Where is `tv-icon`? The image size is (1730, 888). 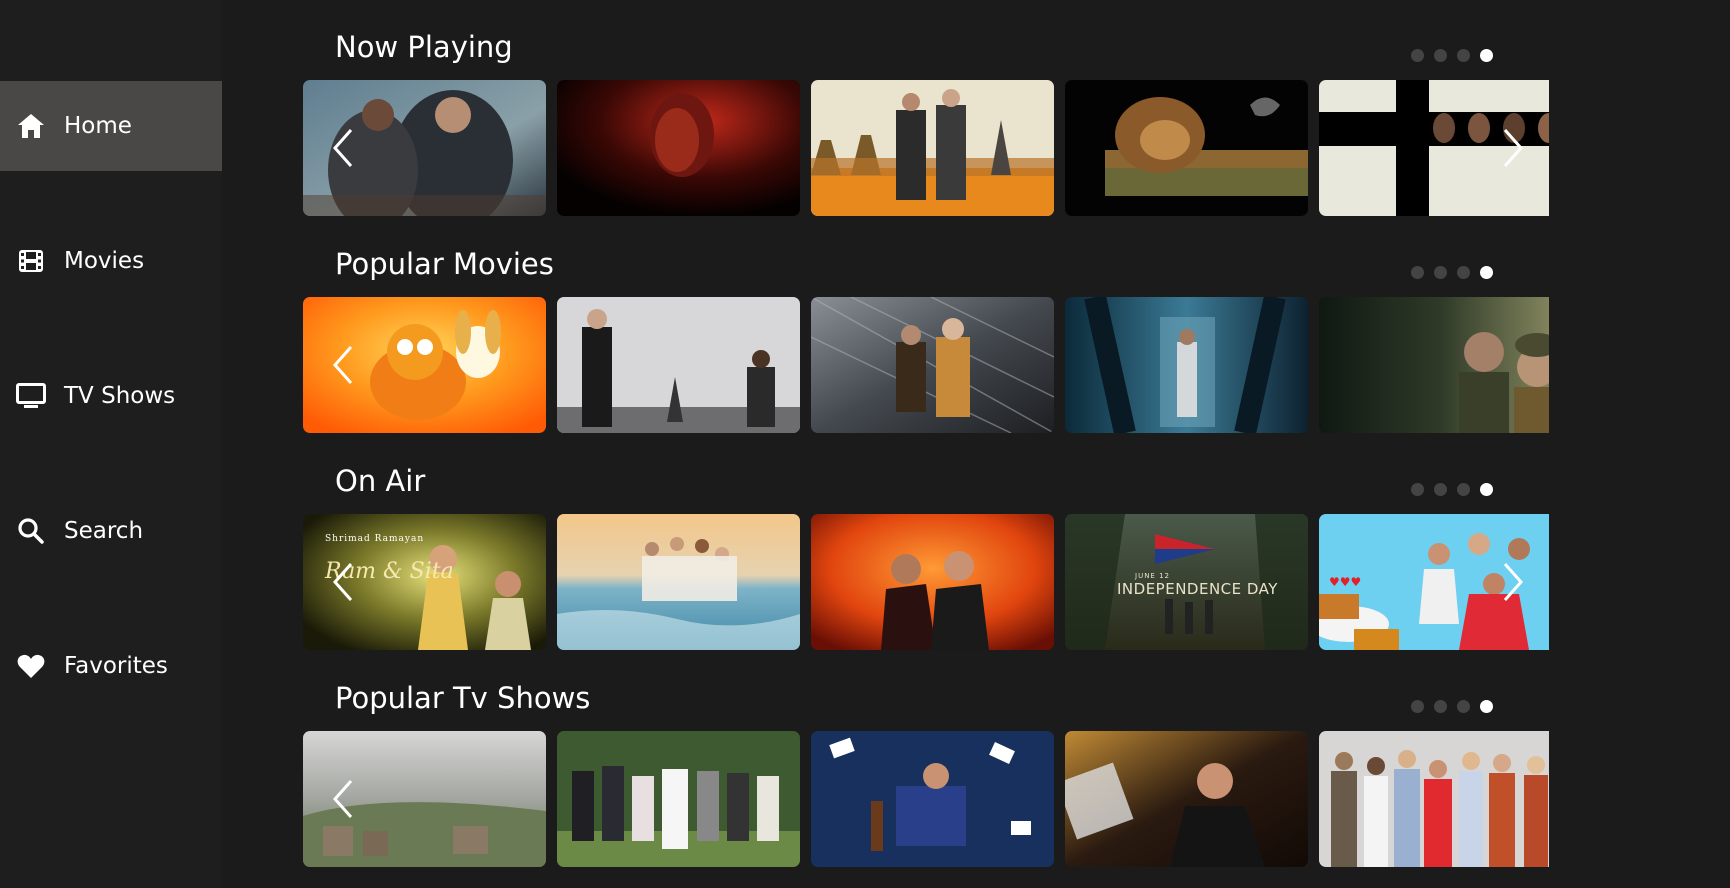 tv-icon is located at coordinates (31, 396).